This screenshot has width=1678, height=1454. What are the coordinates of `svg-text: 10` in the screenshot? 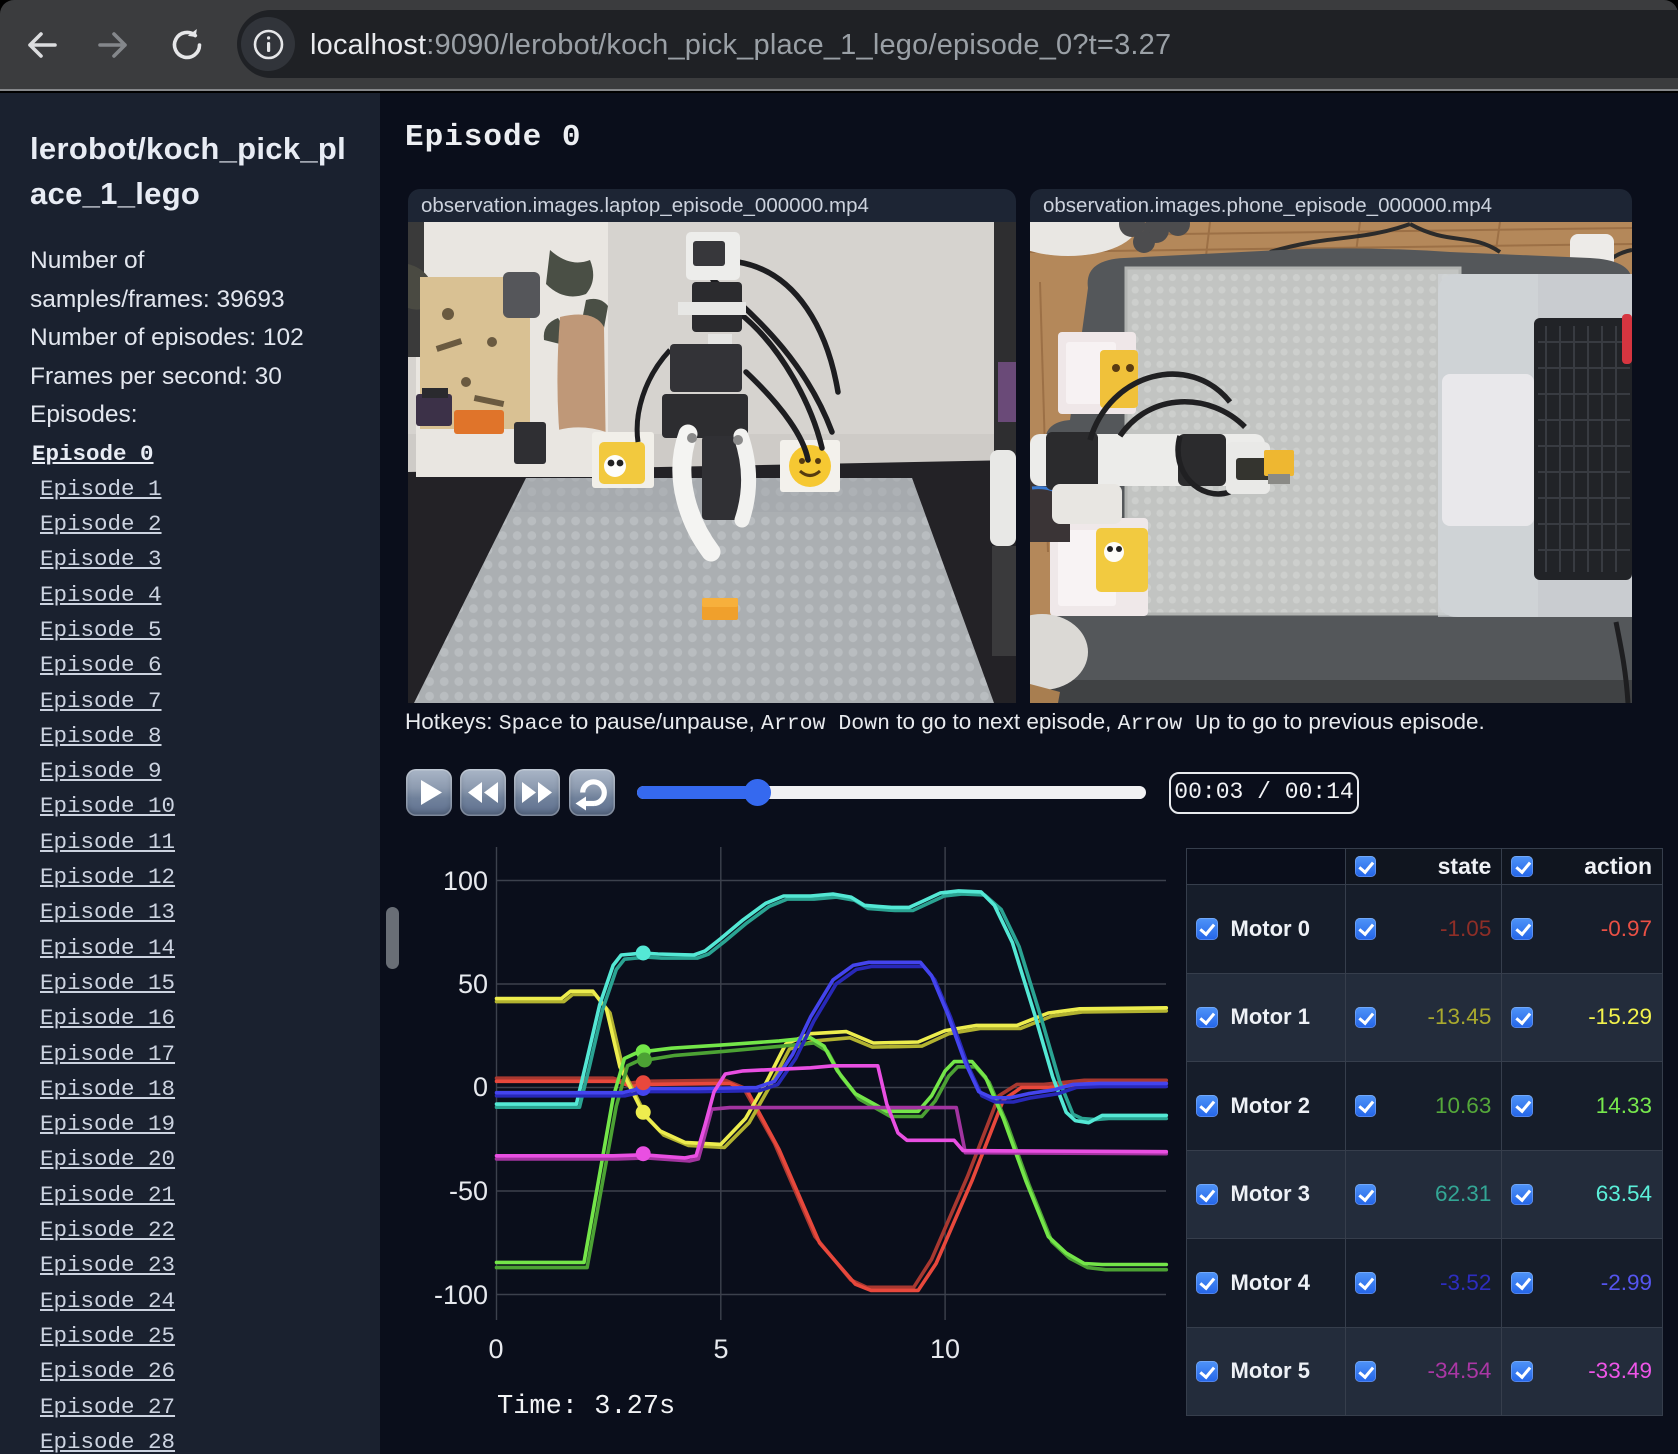 It's located at (945, 1349).